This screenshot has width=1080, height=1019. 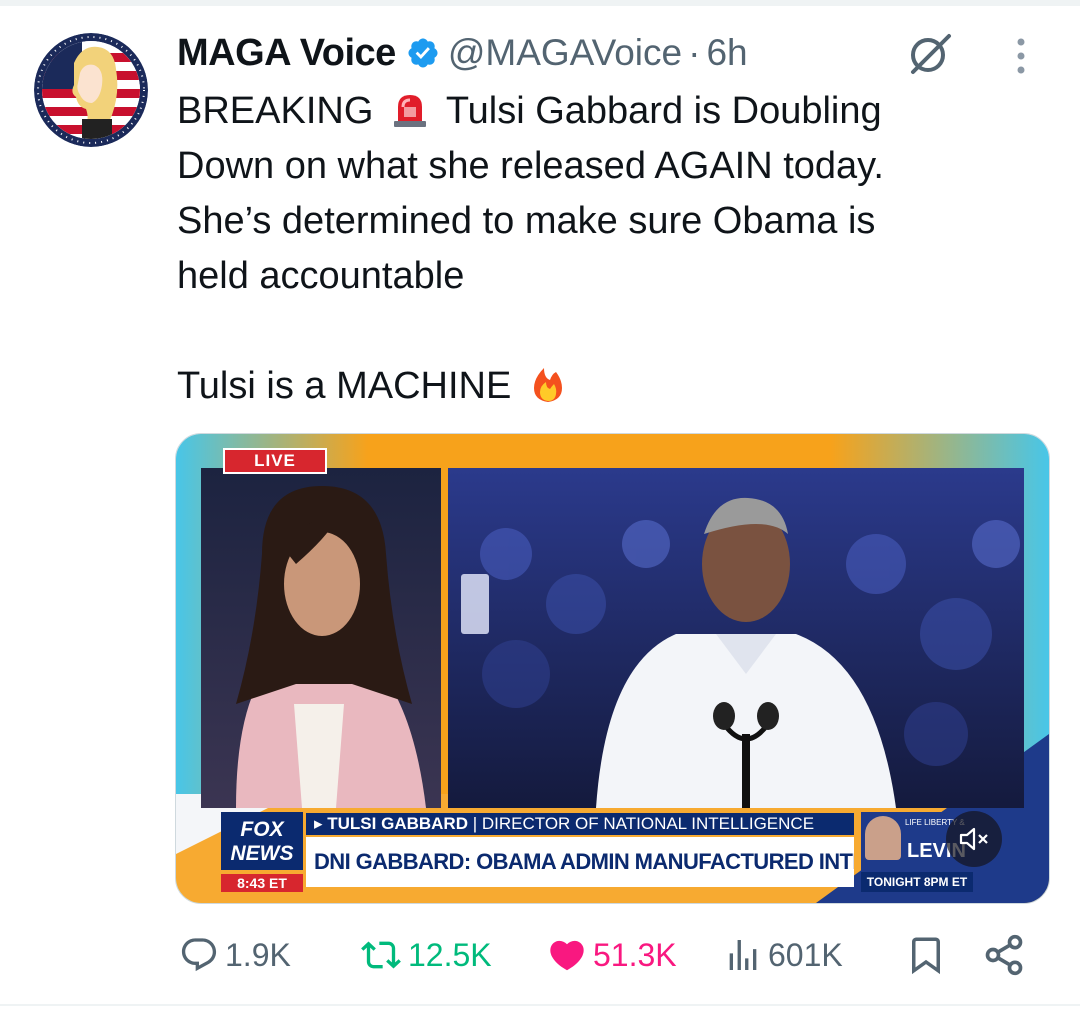 What do you see at coordinates (611, 955) in the screenshot?
I see `like-button: 51.3K` at bounding box center [611, 955].